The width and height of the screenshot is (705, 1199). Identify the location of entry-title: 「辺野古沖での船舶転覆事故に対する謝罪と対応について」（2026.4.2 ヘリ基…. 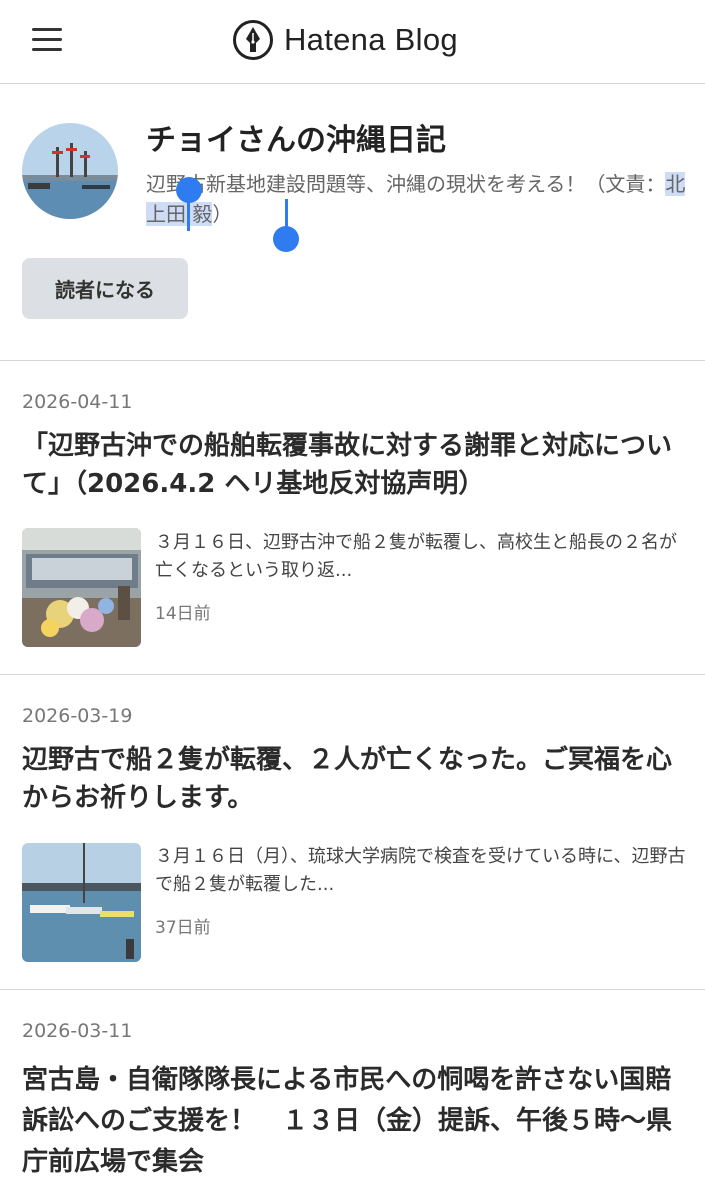
(356, 465).